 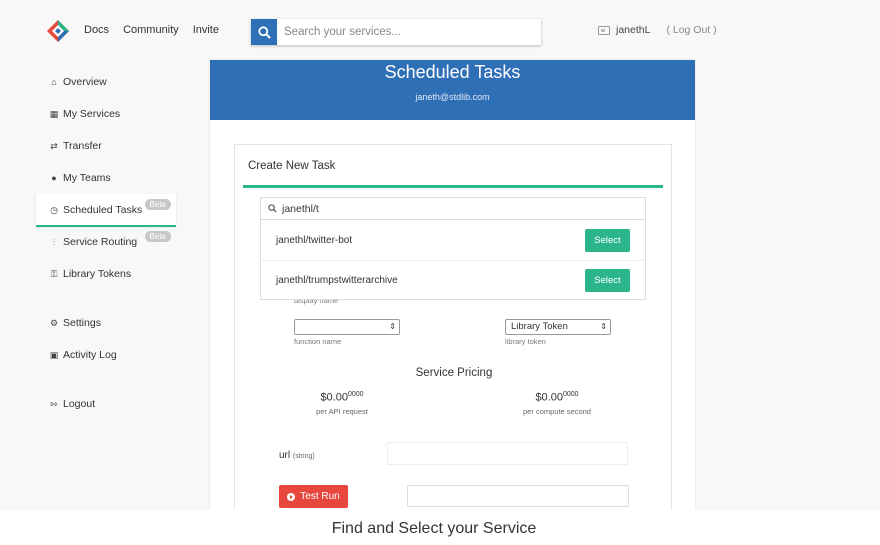 I want to click on sidebar-item-label: My Teams, so click(x=87, y=178).